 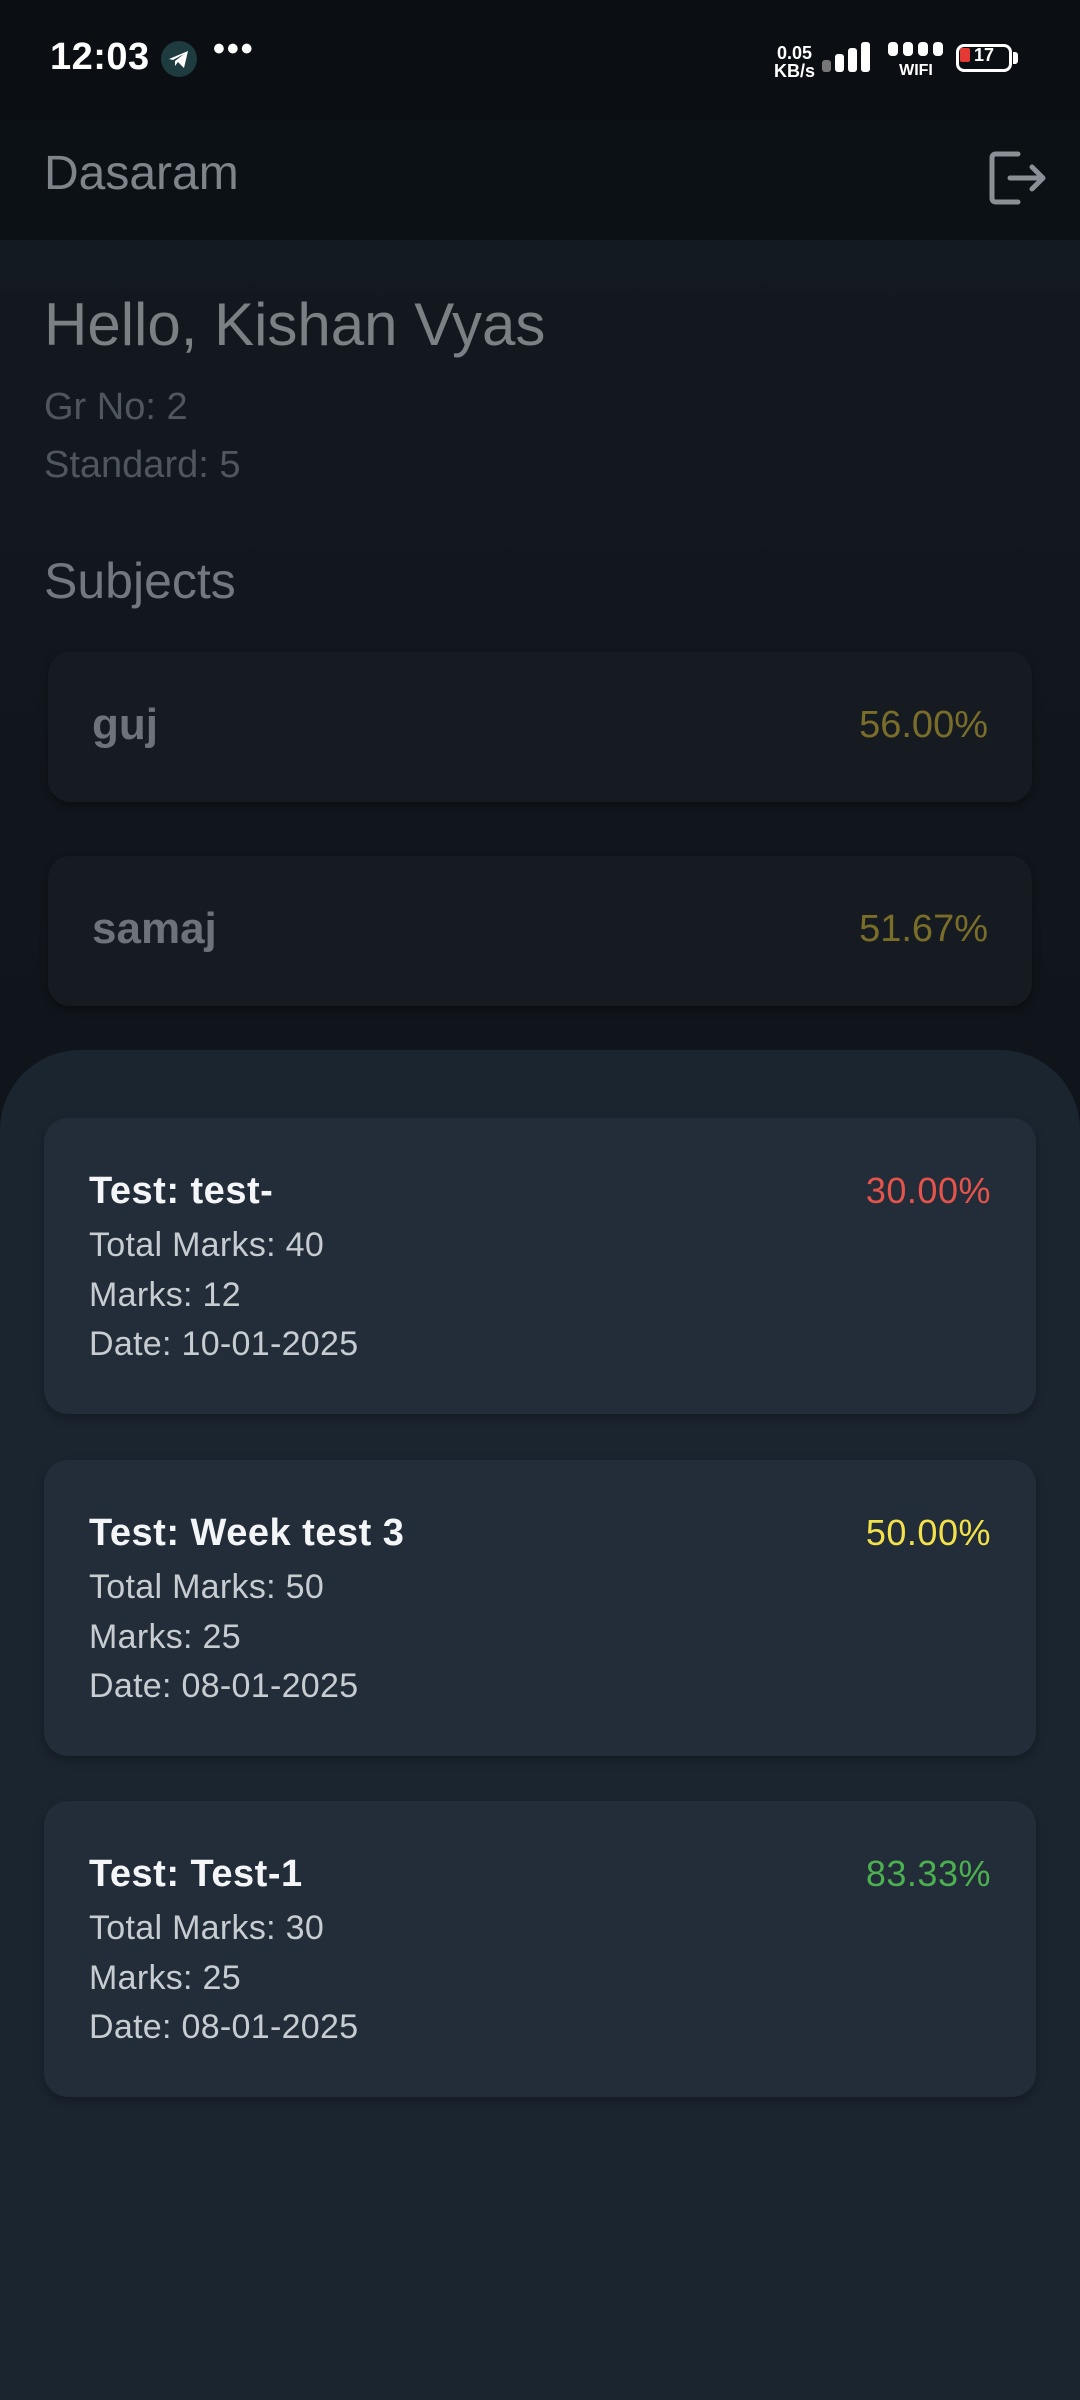 I want to click on test-title: Test: Week test 3, so click(x=247, y=1533).